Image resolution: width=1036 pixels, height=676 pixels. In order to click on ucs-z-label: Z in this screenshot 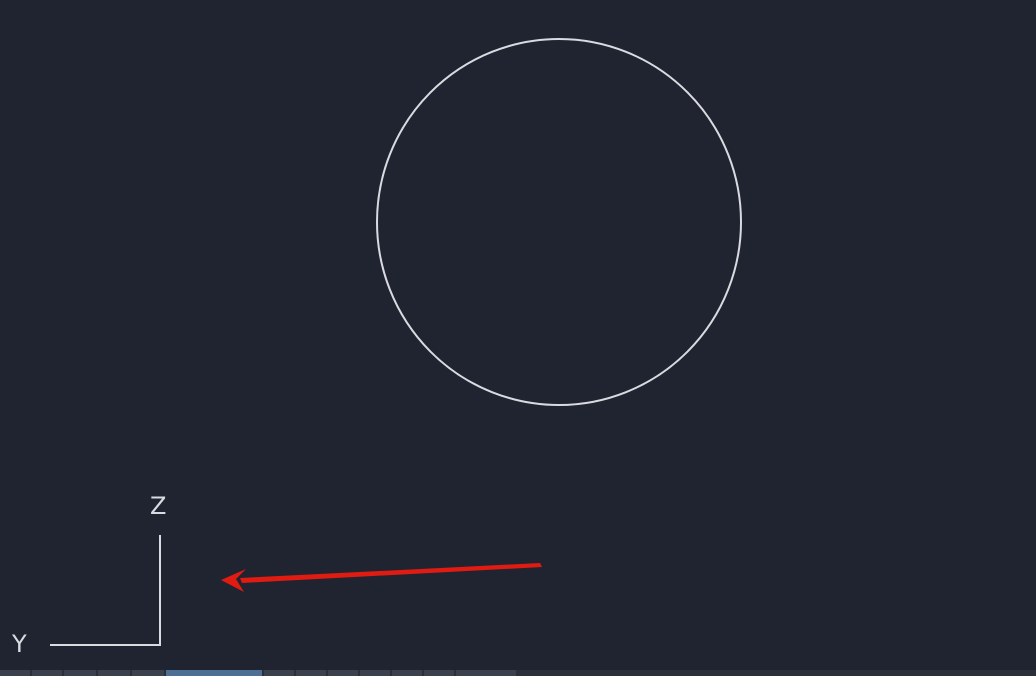, I will do `click(158, 506)`.